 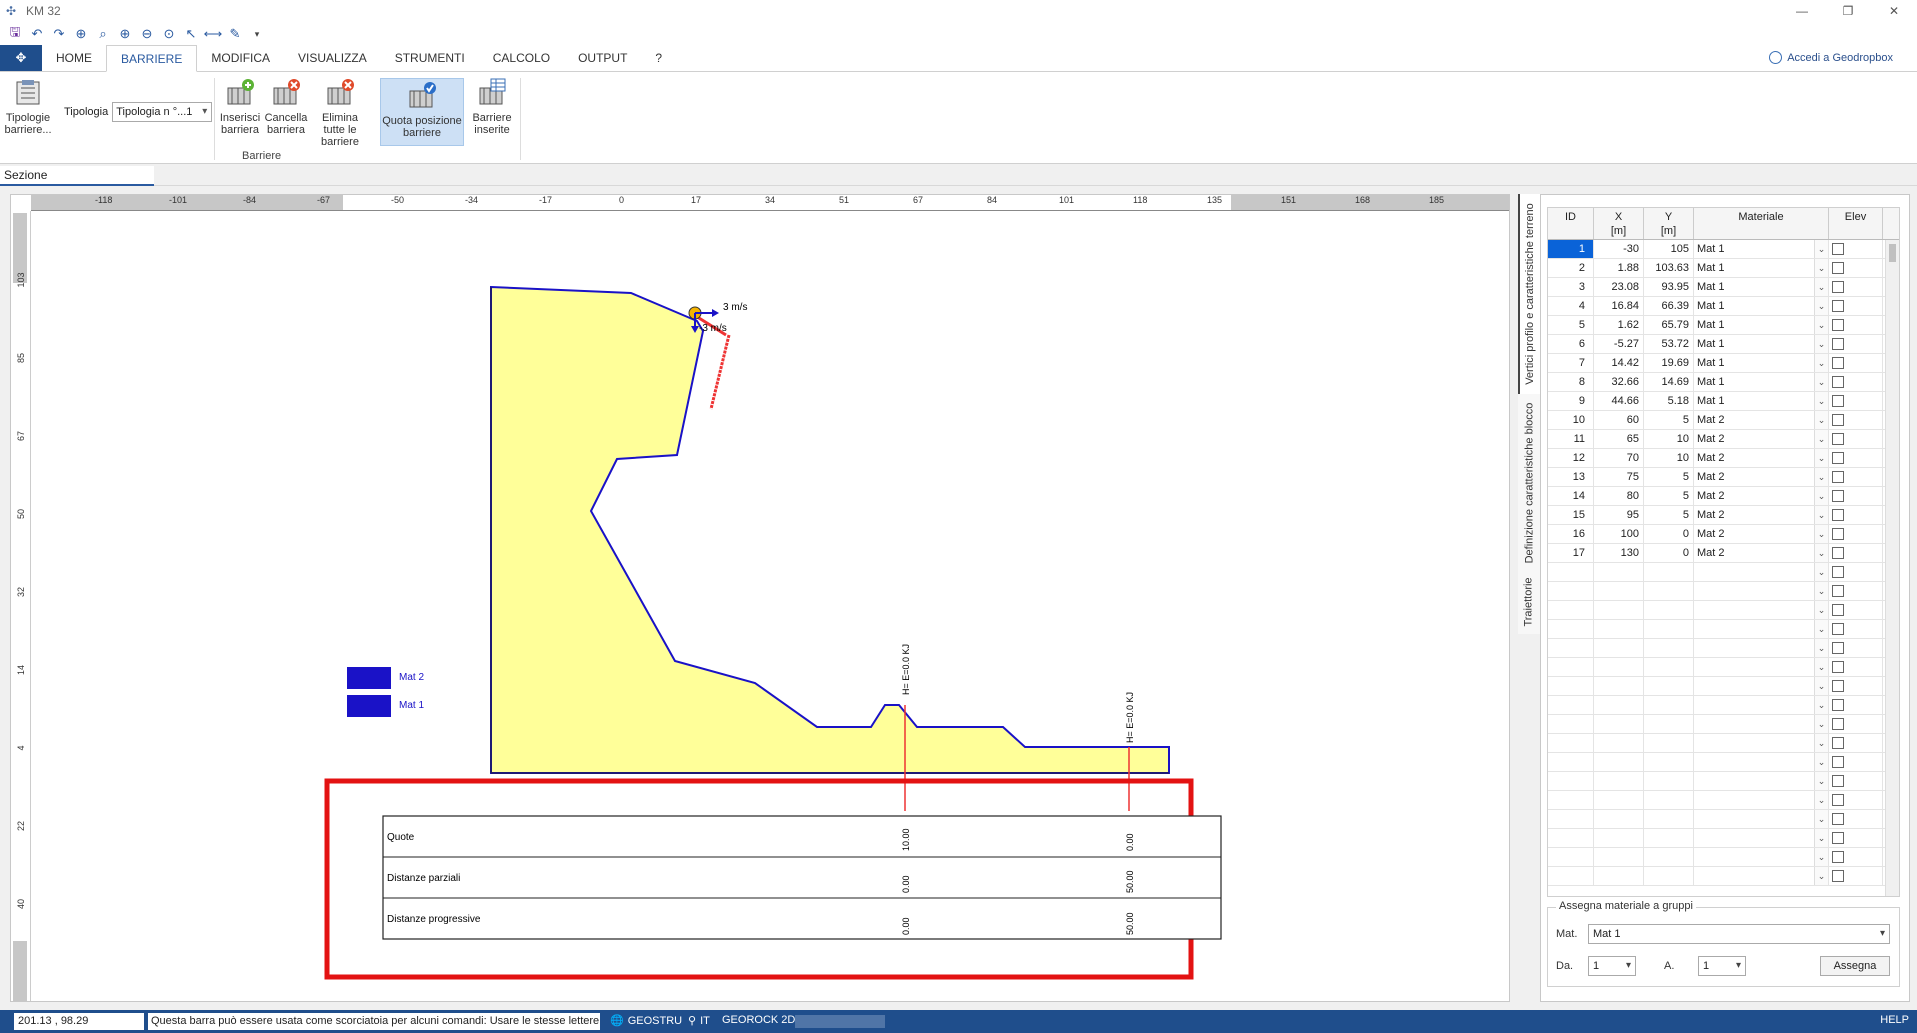 What do you see at coordinates (1619, 223) in the screenshot?
I see `header-x: X [m]` at bounding box center [1619, 223].